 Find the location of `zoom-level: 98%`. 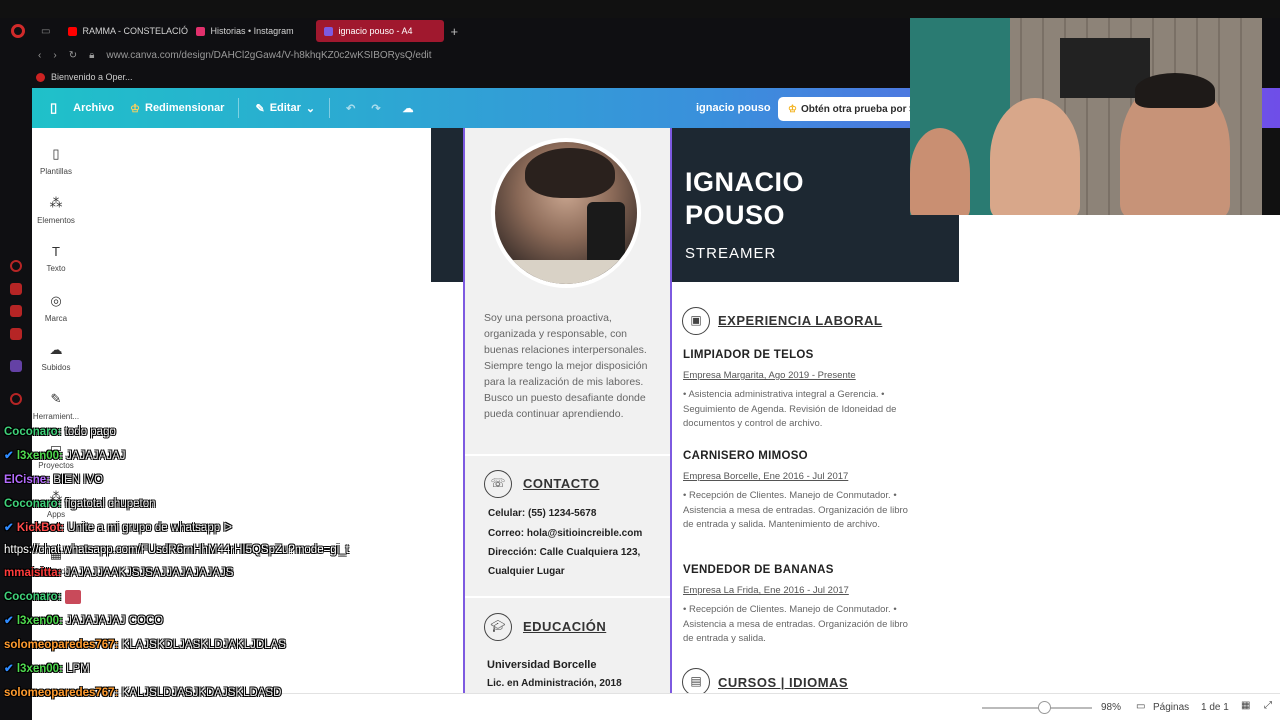

zoom-level: 98% is located at coordinates (1111, 707).